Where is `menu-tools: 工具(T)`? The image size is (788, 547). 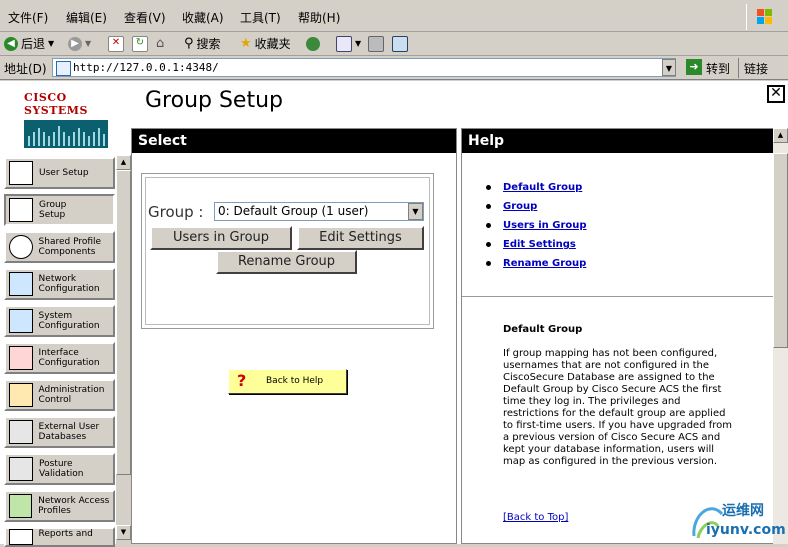
menu-tools: 工具(T) is located at coordinates (260, 17).